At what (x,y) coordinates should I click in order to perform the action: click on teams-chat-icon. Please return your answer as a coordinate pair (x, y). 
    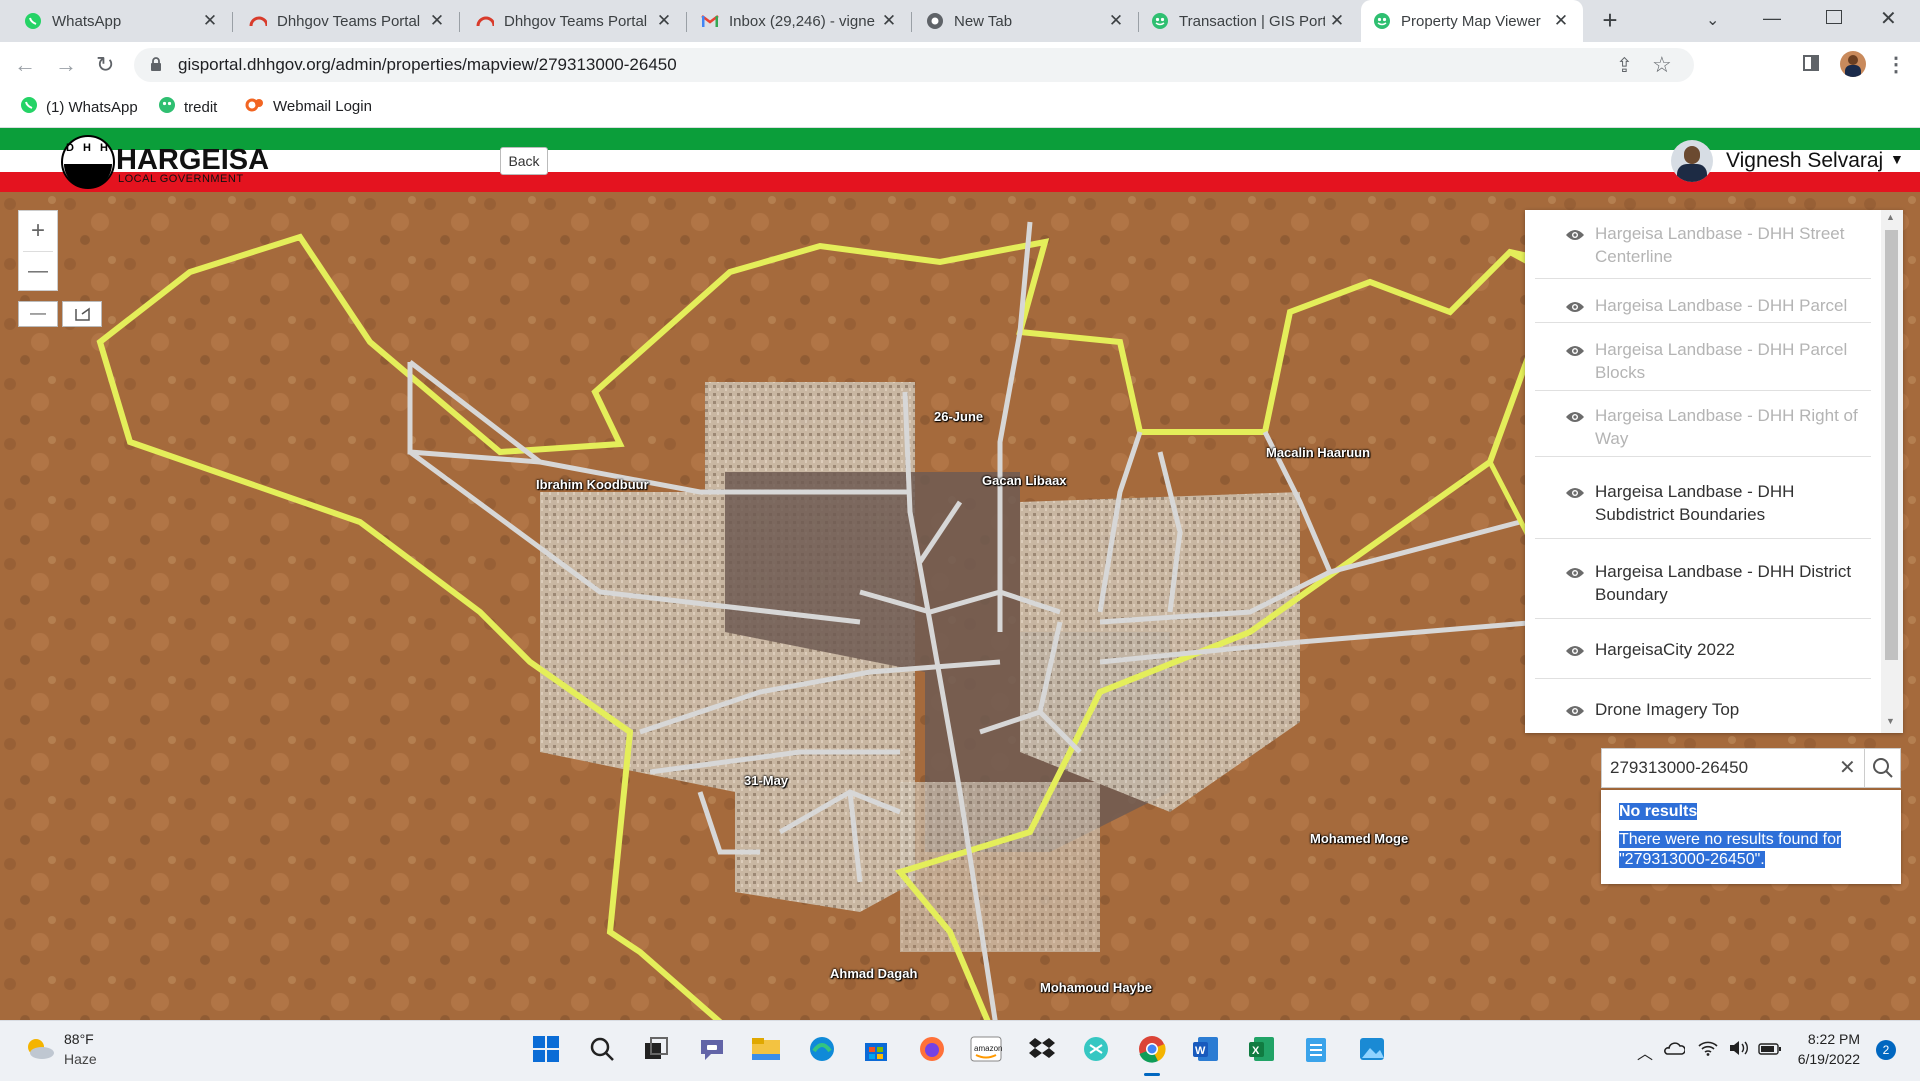
    Looking at the image, I should click on (712, 1049).